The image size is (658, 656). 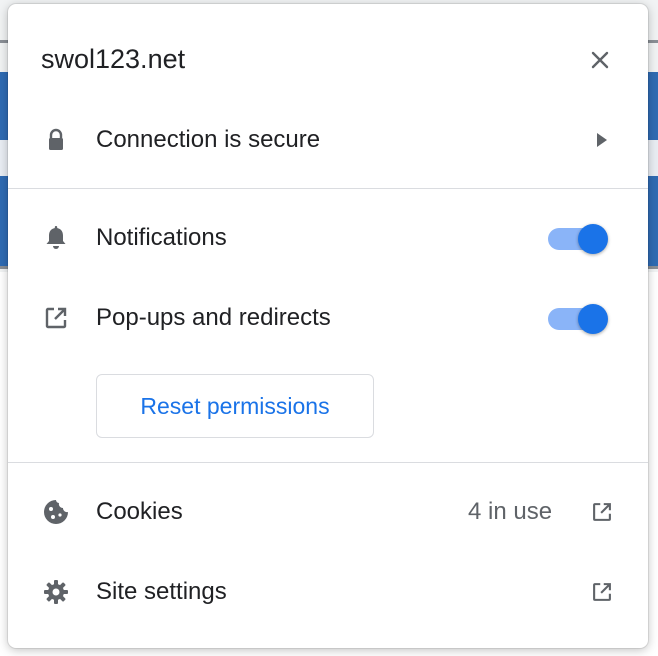 I want to click on cookies-label: Cookies, so click(x=139, y=511).